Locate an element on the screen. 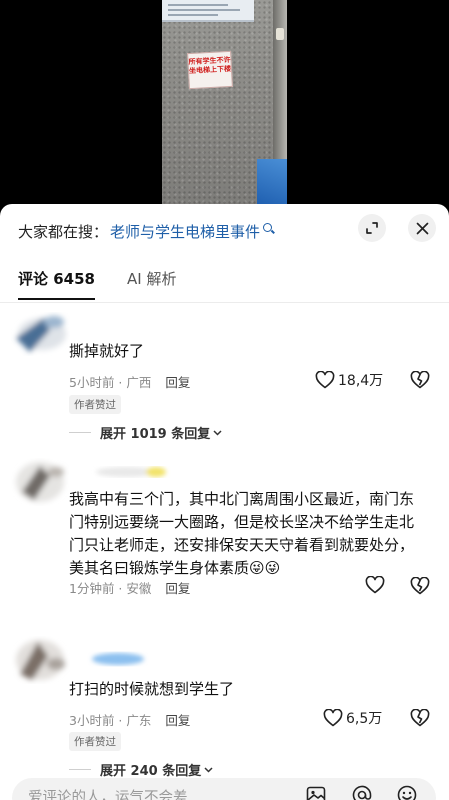 The height and width of the screenshot is (800, 449). close-button is located at coordinates (422, 228).